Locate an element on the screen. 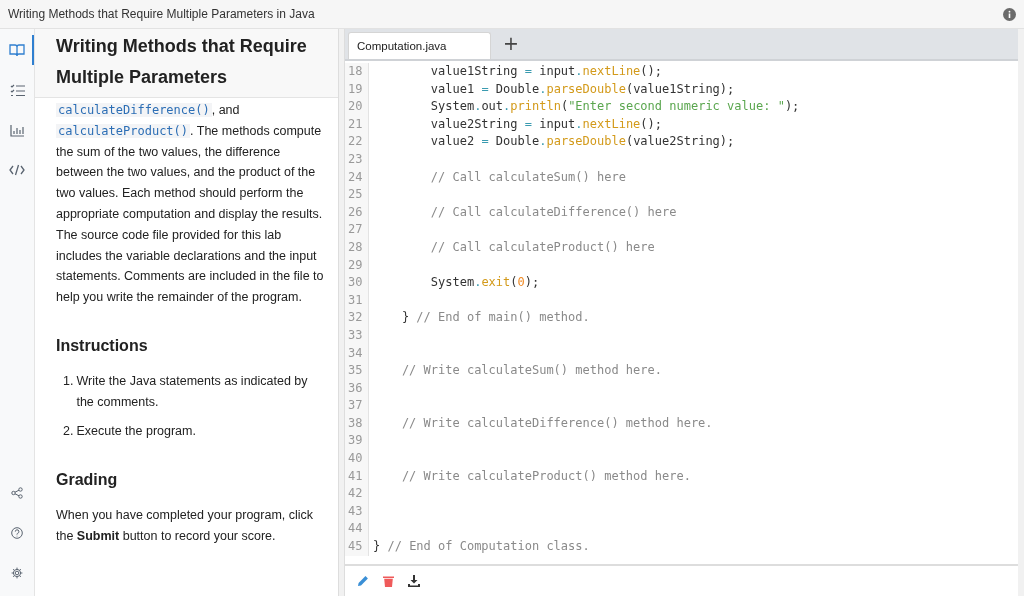 The width and height of the screenshot is (1024, 596). code-line: System.exit(0); is located at coordinates (484, 283).